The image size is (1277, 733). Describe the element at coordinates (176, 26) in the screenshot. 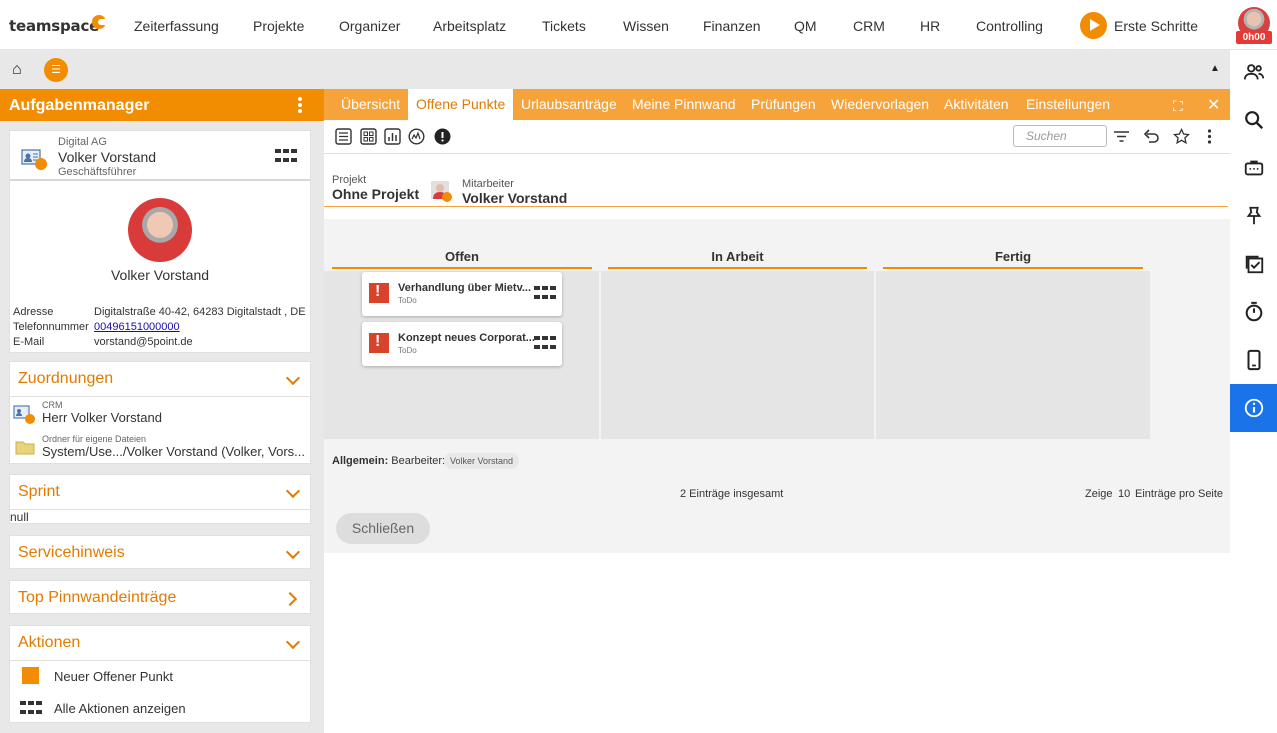

I see `nav-zeiterfassung: Zeiterfassung` at that location.